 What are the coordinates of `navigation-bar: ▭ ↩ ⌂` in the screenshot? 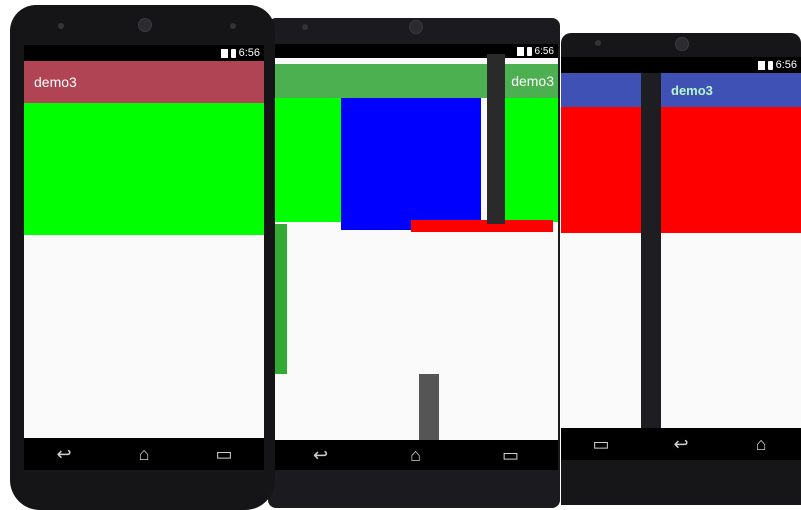 It's located at (681, 444).